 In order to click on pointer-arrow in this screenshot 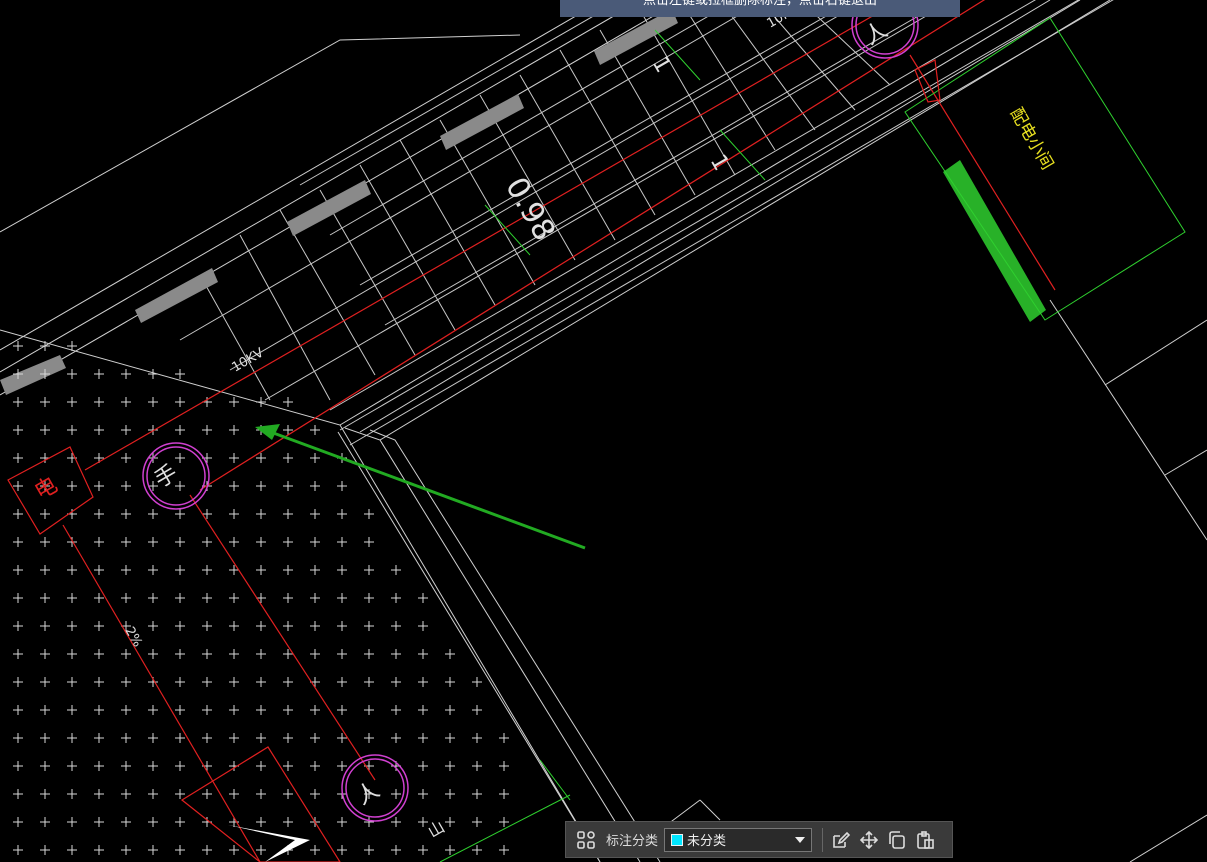, I will do `click(420, 487)`.